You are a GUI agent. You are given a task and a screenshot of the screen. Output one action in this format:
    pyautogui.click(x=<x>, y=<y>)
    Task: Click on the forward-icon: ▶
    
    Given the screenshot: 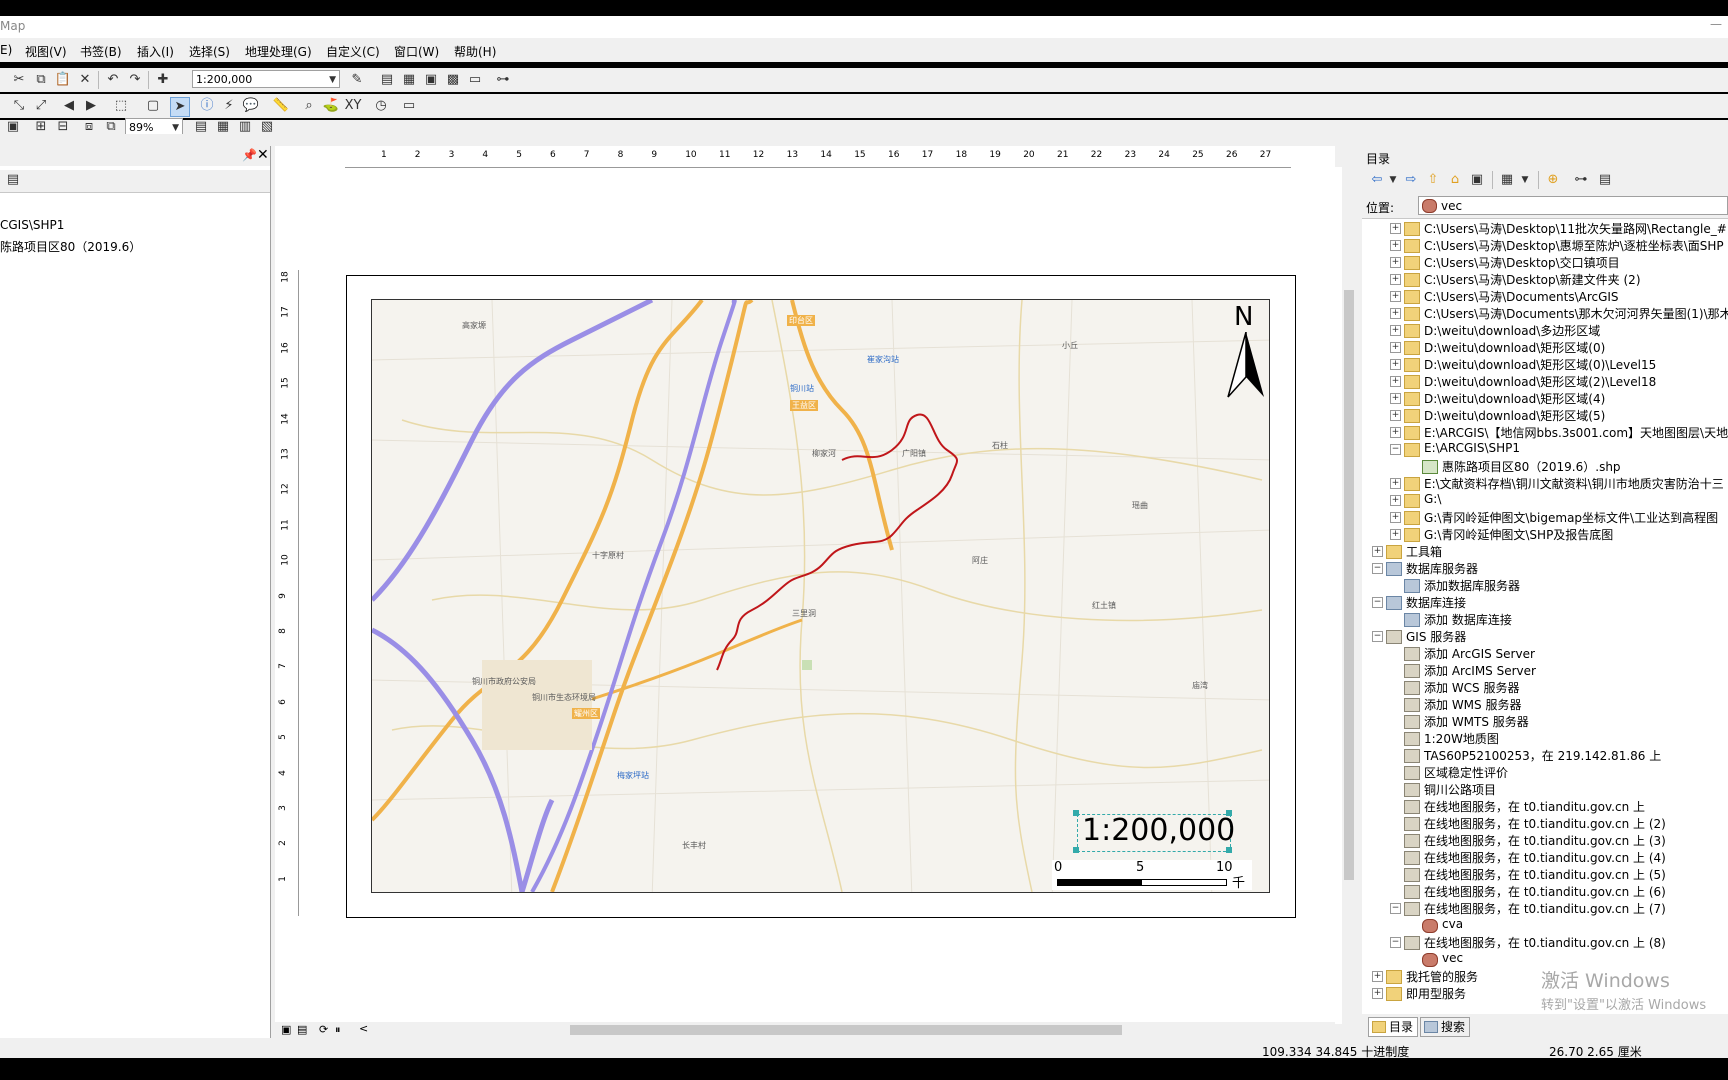 What is the action you would take?
    pyautogui.click(x=91, y=106)
    